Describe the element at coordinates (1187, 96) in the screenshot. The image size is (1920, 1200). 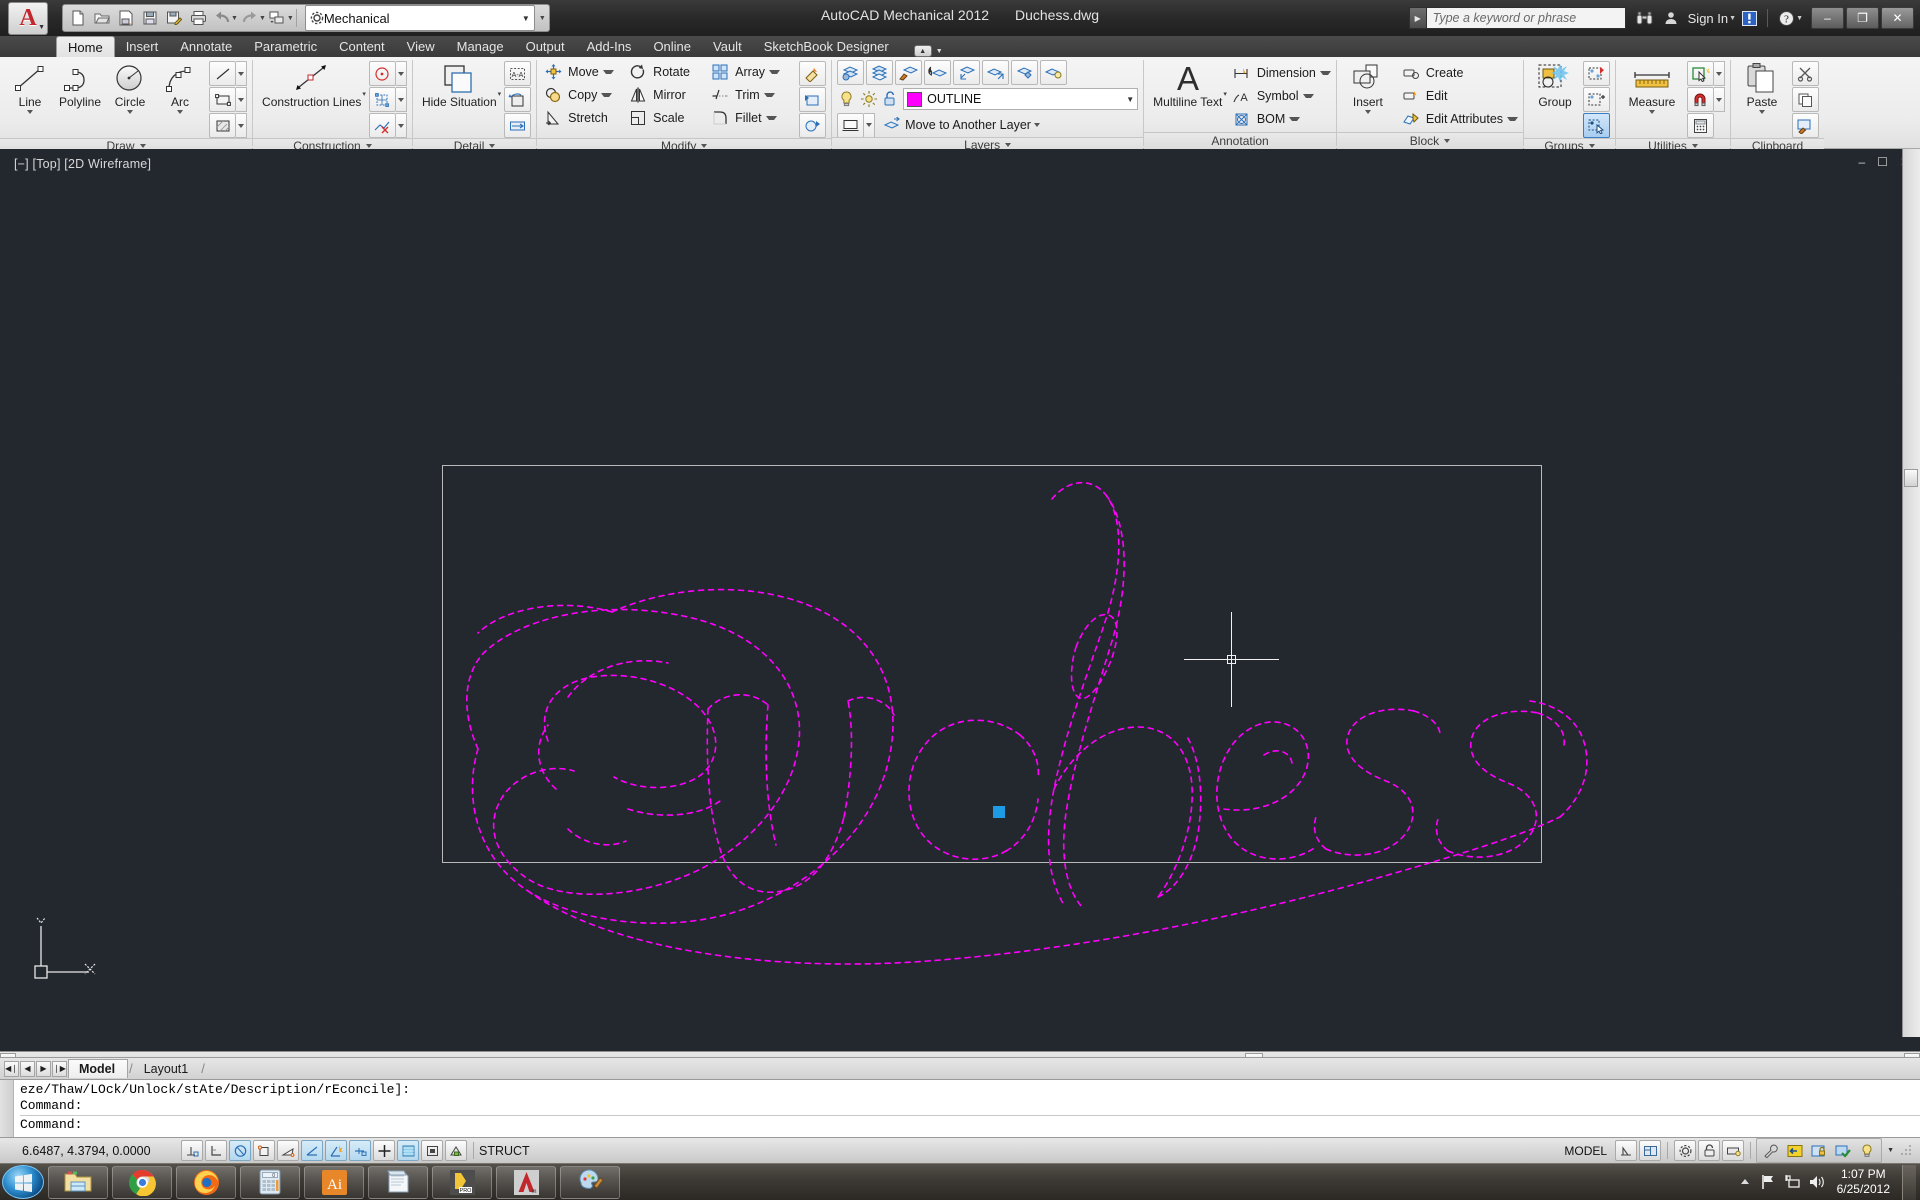
I see `multiline-text-button: A Multiline Text` at that location.